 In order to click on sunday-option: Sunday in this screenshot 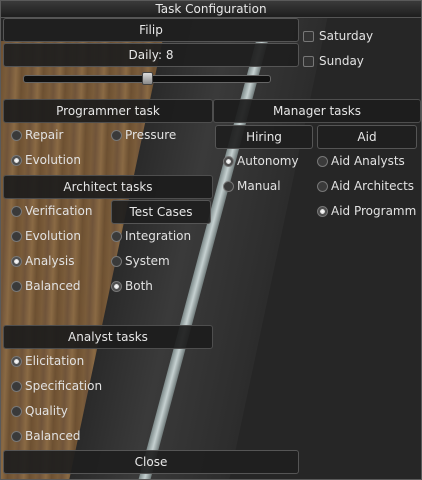, I will do `click(333, 61)`.